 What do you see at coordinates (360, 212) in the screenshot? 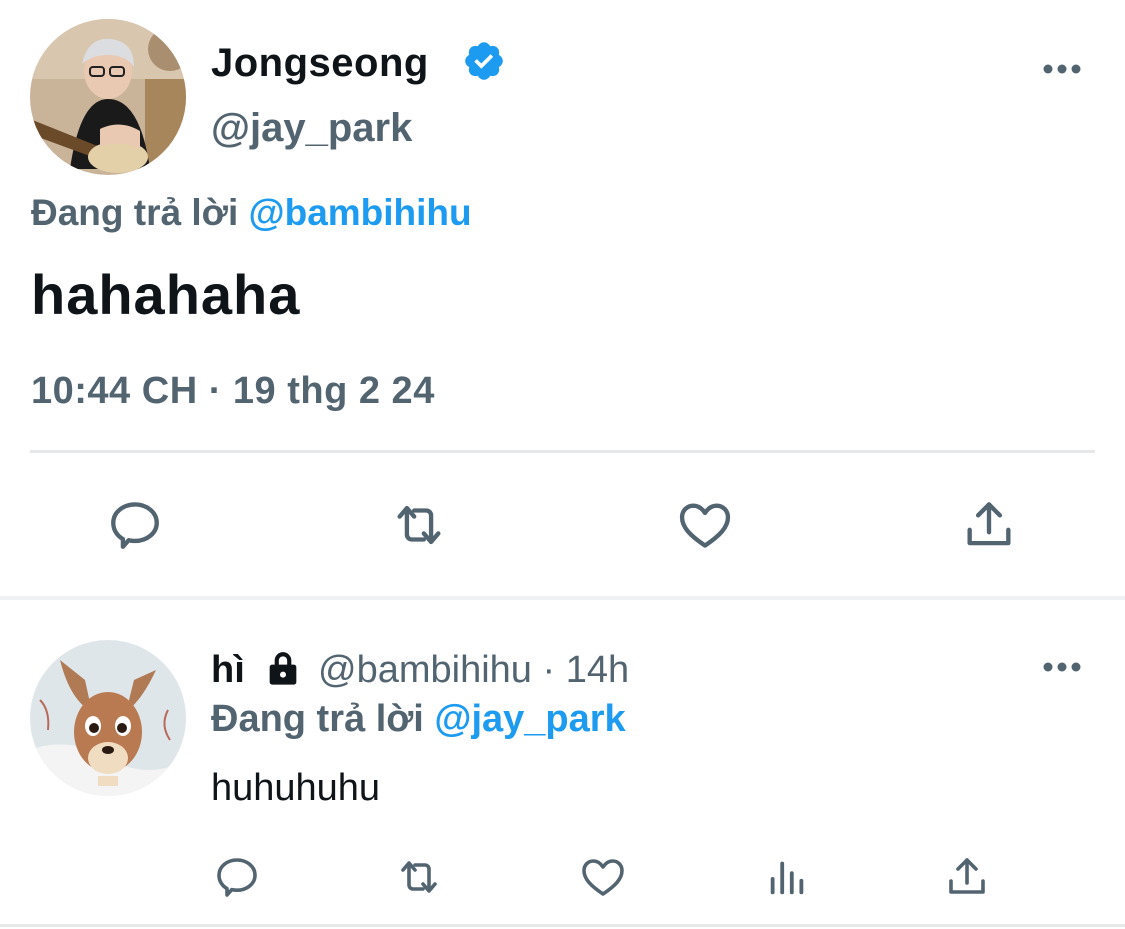
I see `mention-link: @bambihihu` at bounding box center [360, 212].